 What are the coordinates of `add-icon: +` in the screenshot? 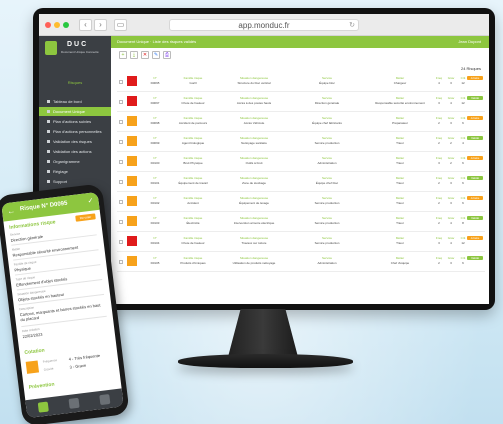 It's located at (123, 55).